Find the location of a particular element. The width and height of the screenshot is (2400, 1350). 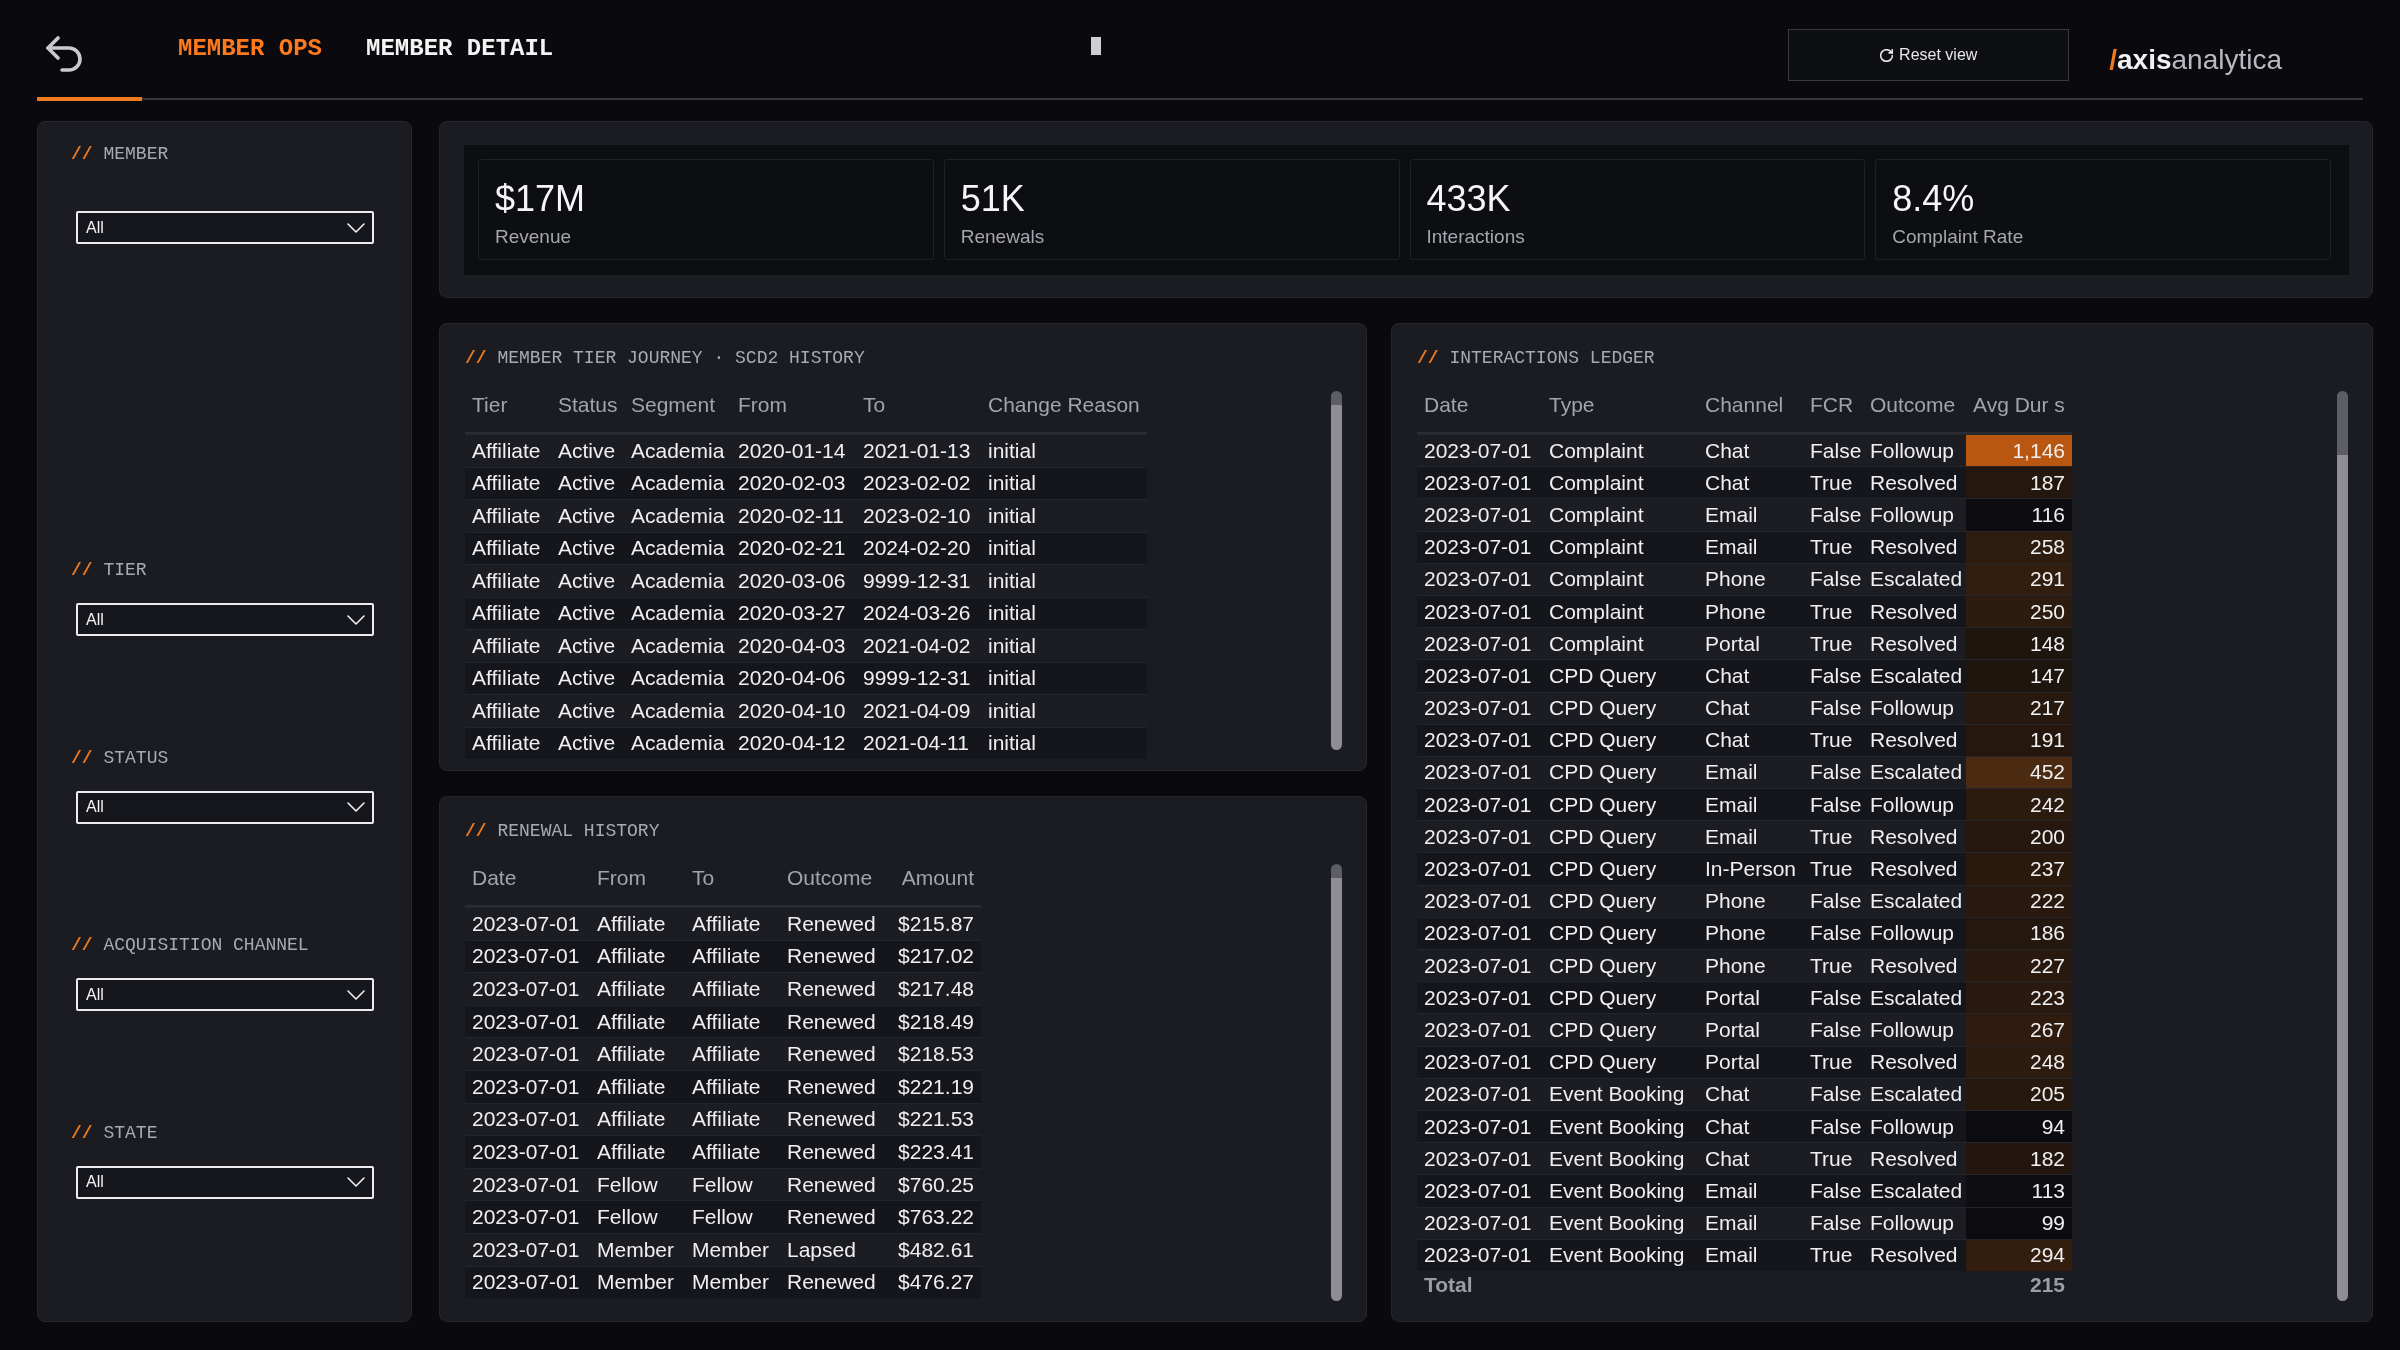

chevron-down-icon is located at coordinates (356, 619).